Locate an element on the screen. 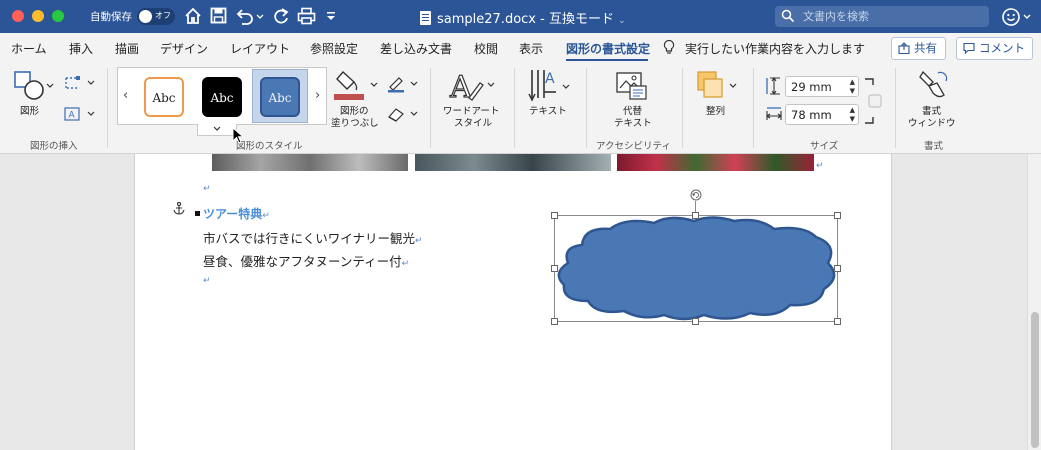 The width and height of the screenshot is (1041, 450). scrollbar-thumb is located at coordinates (1035, 380).